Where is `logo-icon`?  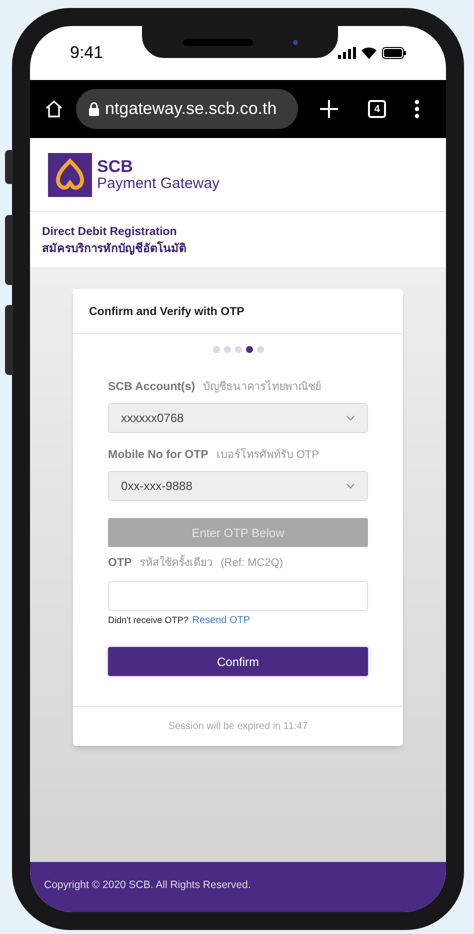 logo-icon is located at coordinates (70, 174).